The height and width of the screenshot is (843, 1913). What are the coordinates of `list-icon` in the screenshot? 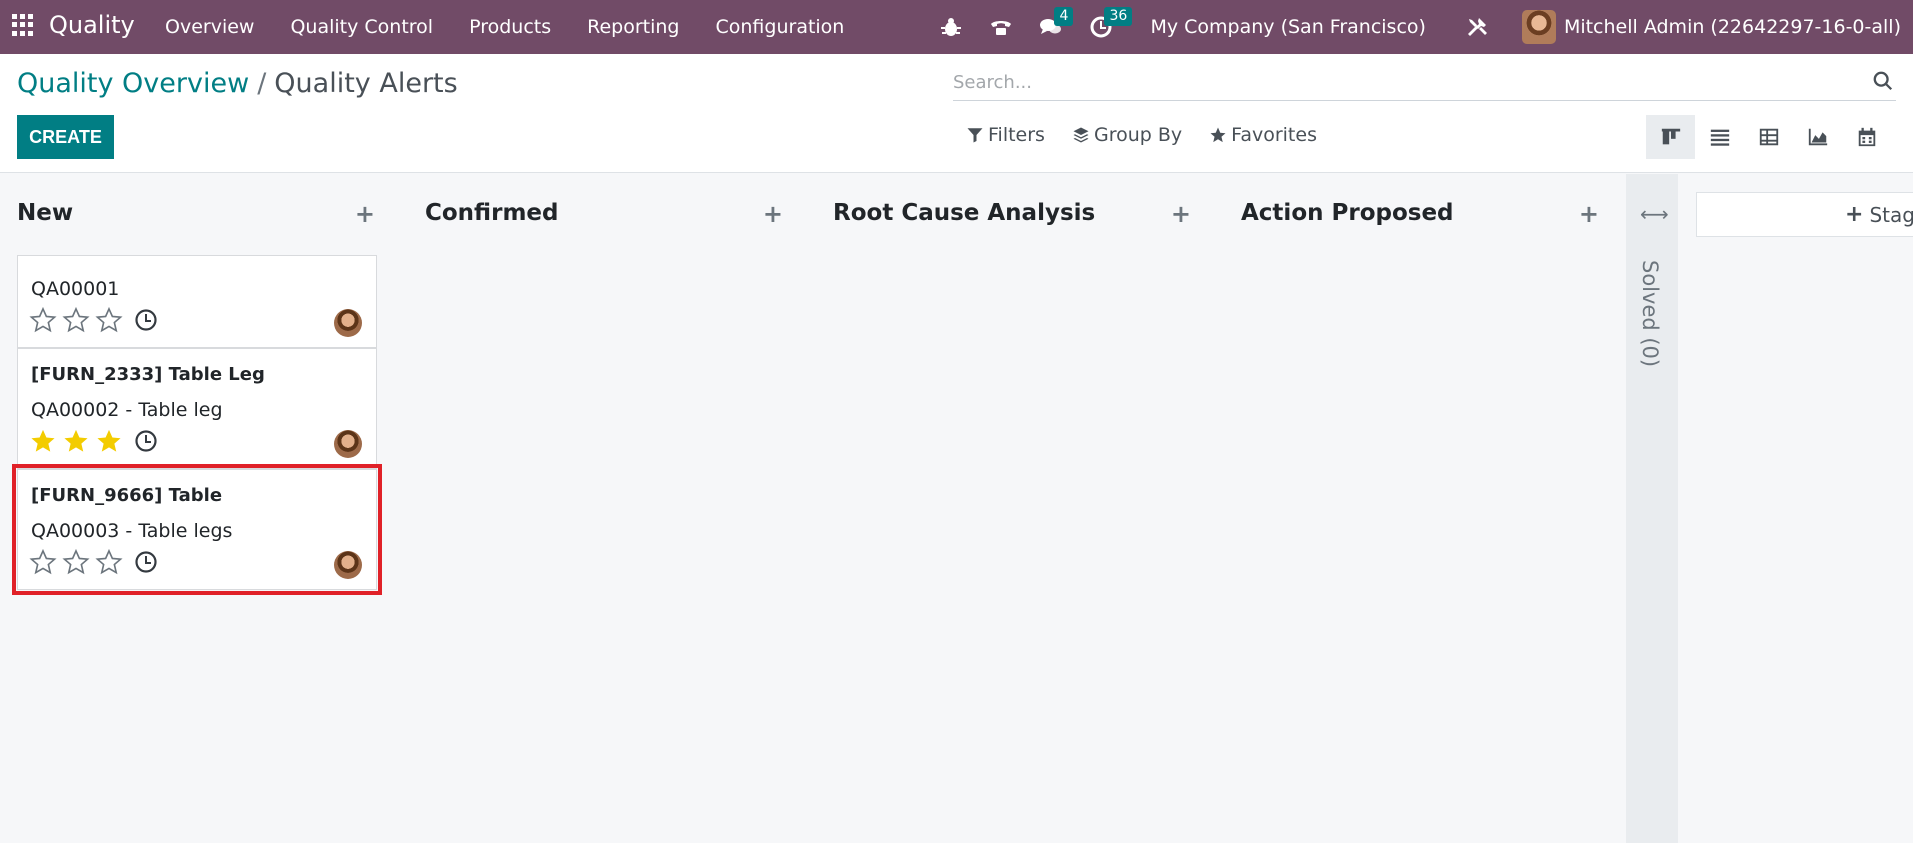 It's located at (1719, 137).